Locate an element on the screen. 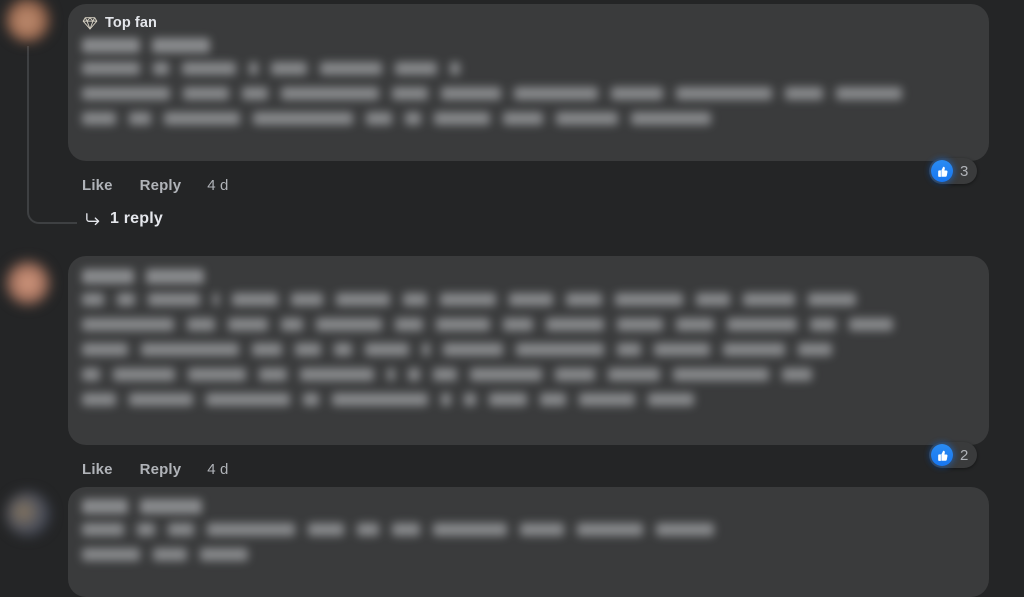 This screenshot has height=597, width=1024. top-fan-label: Top fan is located at coordinates (131, 23).